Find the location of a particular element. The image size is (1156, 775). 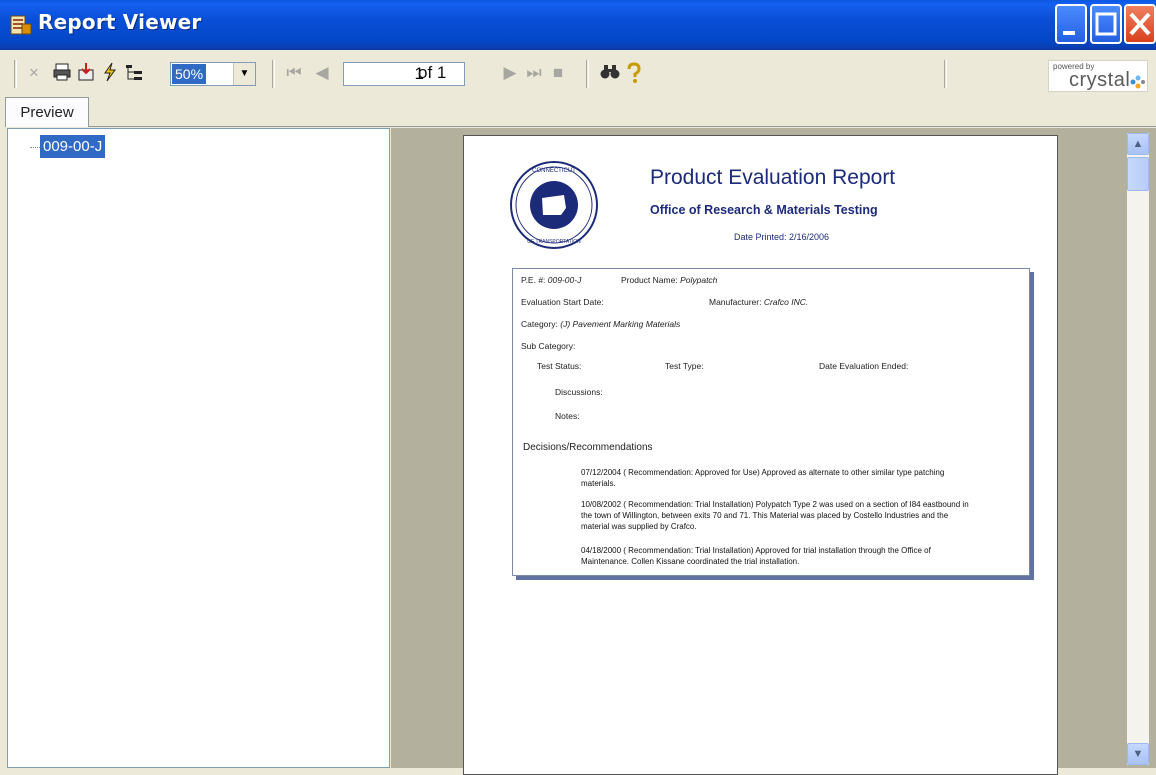

connecticut-dot-seal: CONNECTICUT OF TRANSPORTATION is located at coordinates (554, 205).